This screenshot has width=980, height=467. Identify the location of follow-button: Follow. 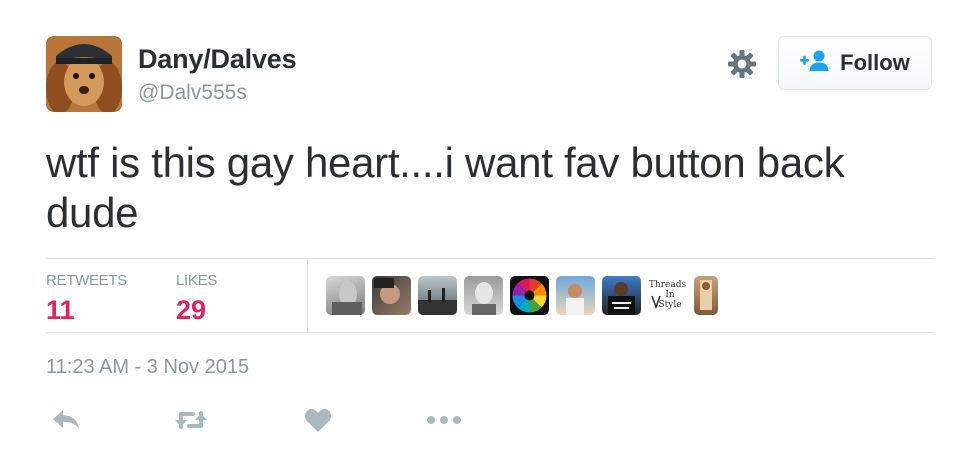
(855, 63).